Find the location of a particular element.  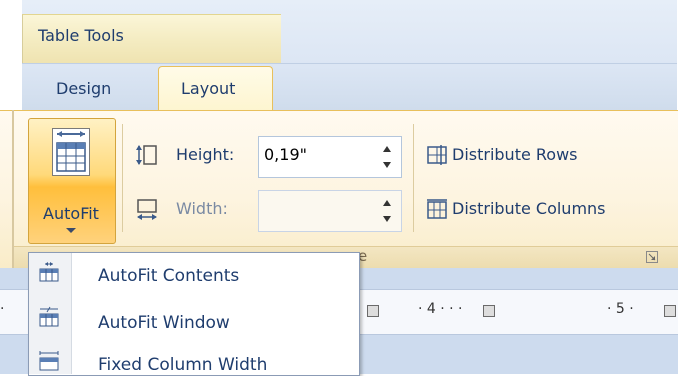

dialog-launcher-icon is located at coordinates (652, 257).